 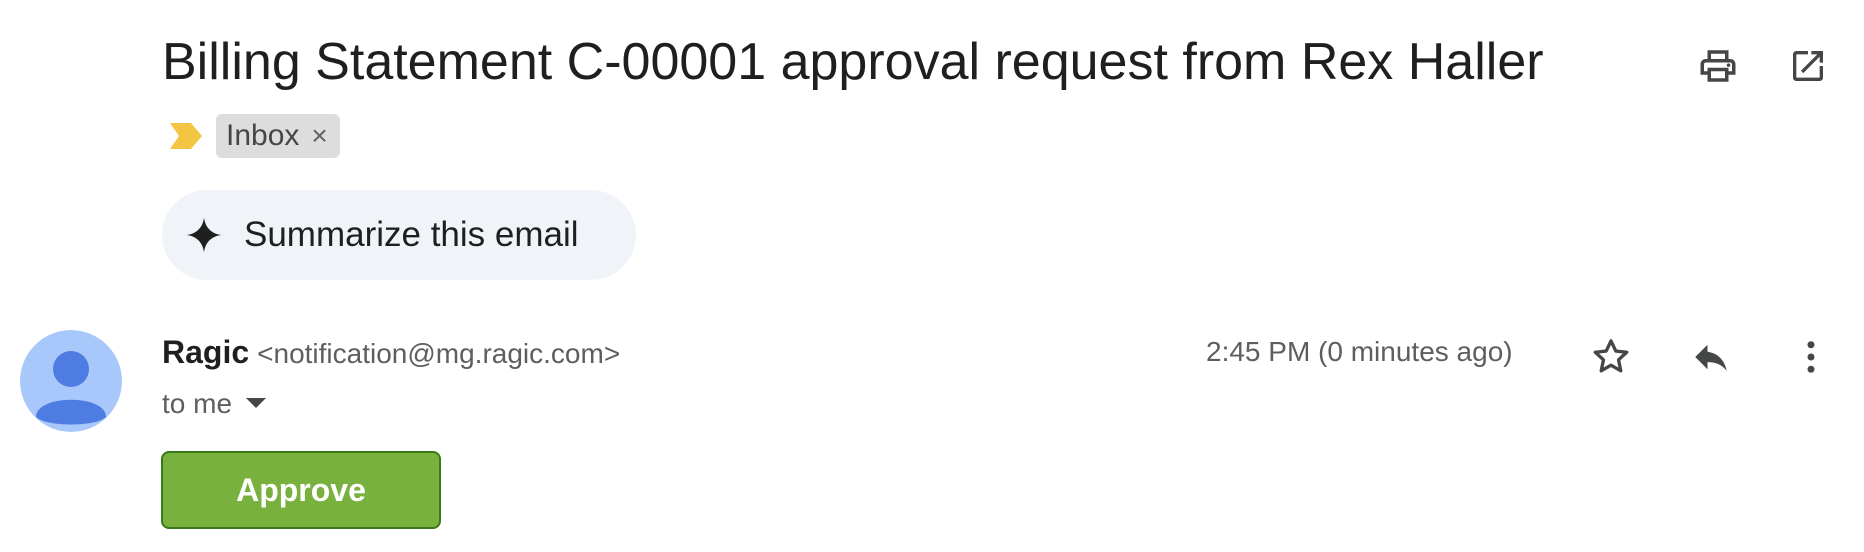 What do you see at coordinates (319, 136) in the screenshot?
I see `remove-label-button: ×` at bounding box center [319, 136].